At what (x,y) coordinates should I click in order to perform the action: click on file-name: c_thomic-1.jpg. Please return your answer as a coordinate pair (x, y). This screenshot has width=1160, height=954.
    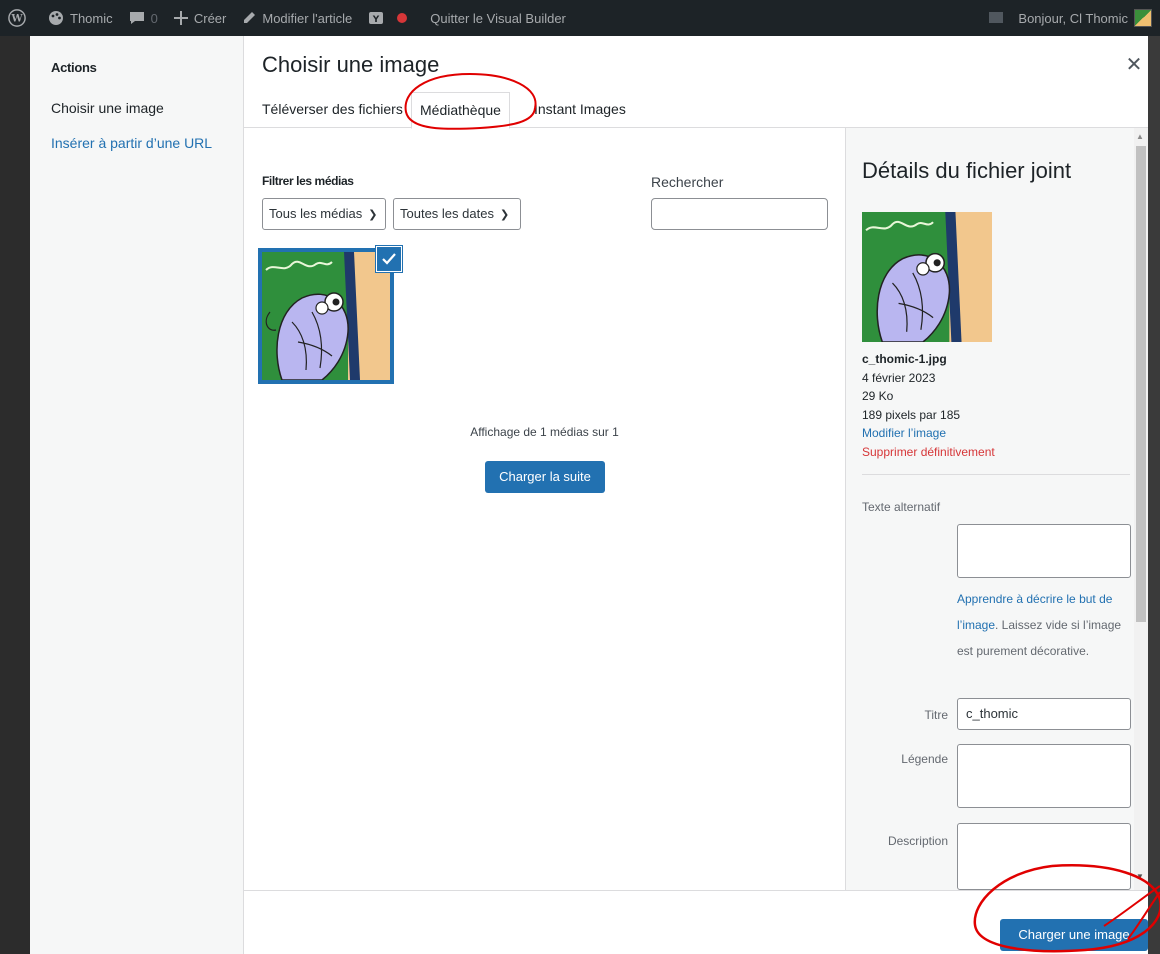
    Looking at the image, I should click on (904, 359).